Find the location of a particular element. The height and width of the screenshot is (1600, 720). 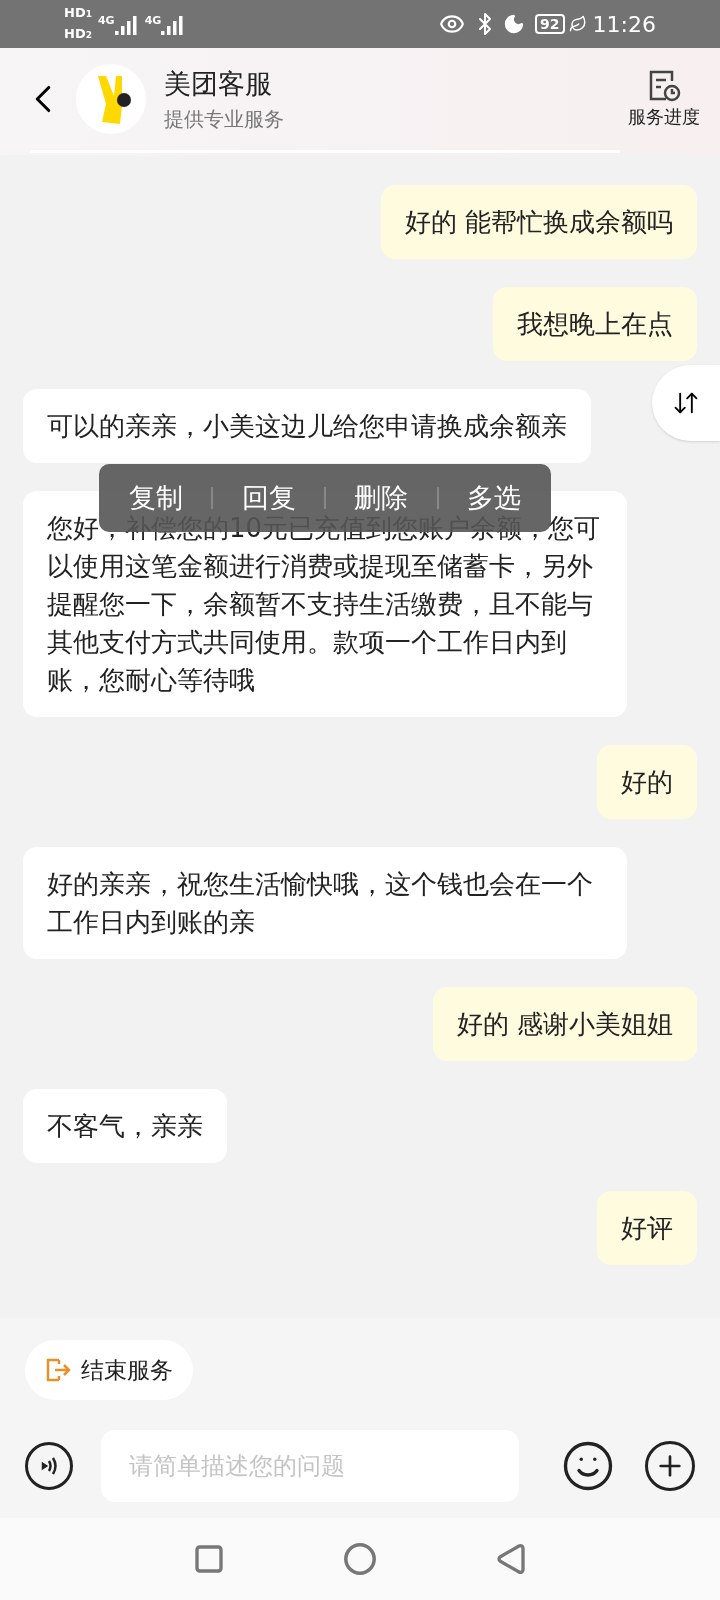

end-service-button: 结束服务 is located at coordinates (109, 1370).